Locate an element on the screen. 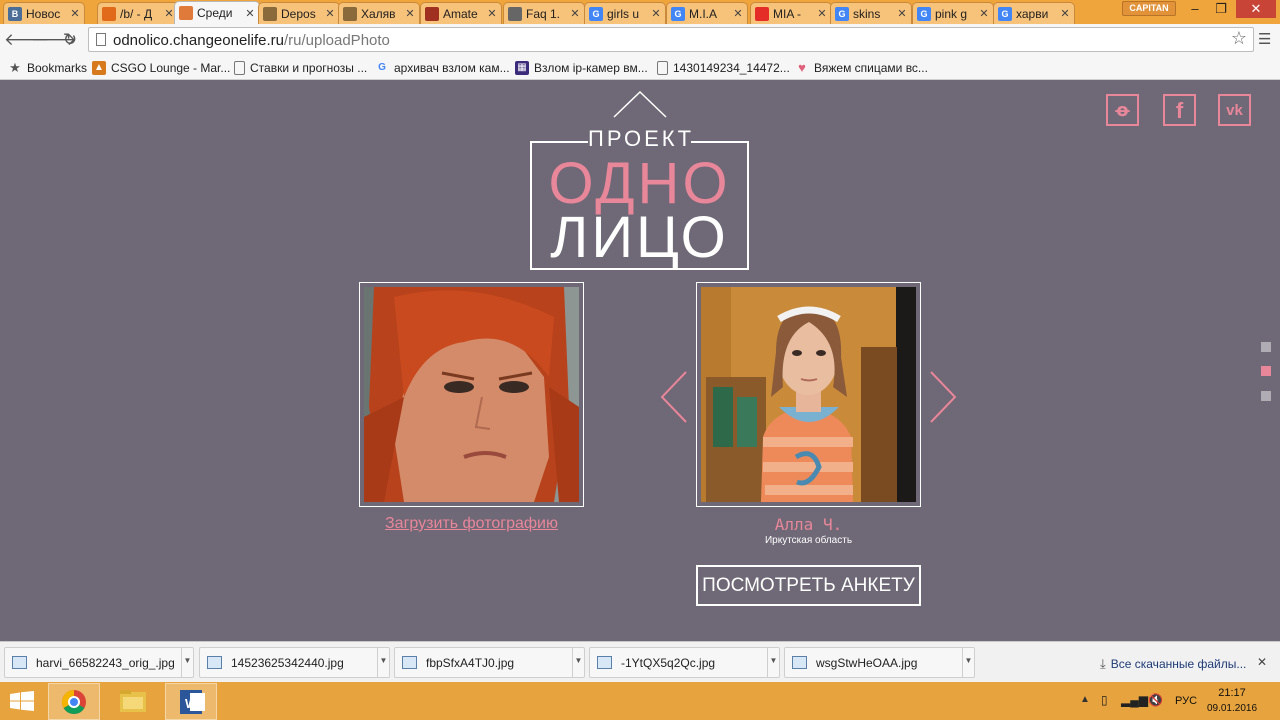 The width and height of the screenshot is (1280, 720). tab-3: Среди ✕ is located at coordinates (217, 12).